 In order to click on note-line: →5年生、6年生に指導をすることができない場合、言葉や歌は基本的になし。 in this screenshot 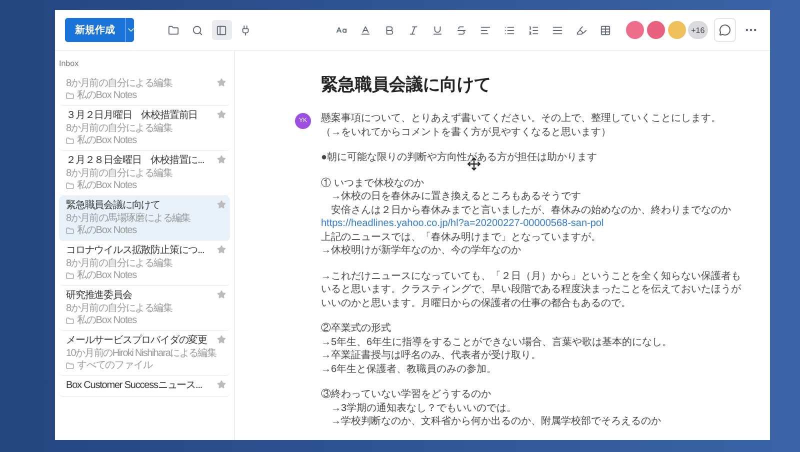, I will do `click(497, 342)`.